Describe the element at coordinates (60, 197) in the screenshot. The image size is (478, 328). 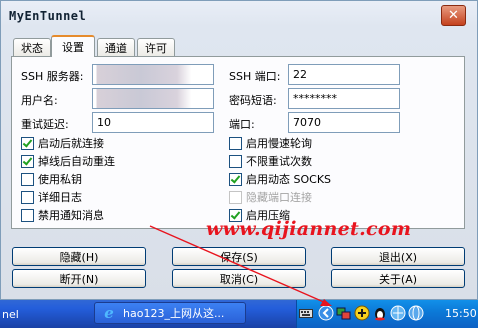
I see `checkbox-label: 详细日志` at that location.